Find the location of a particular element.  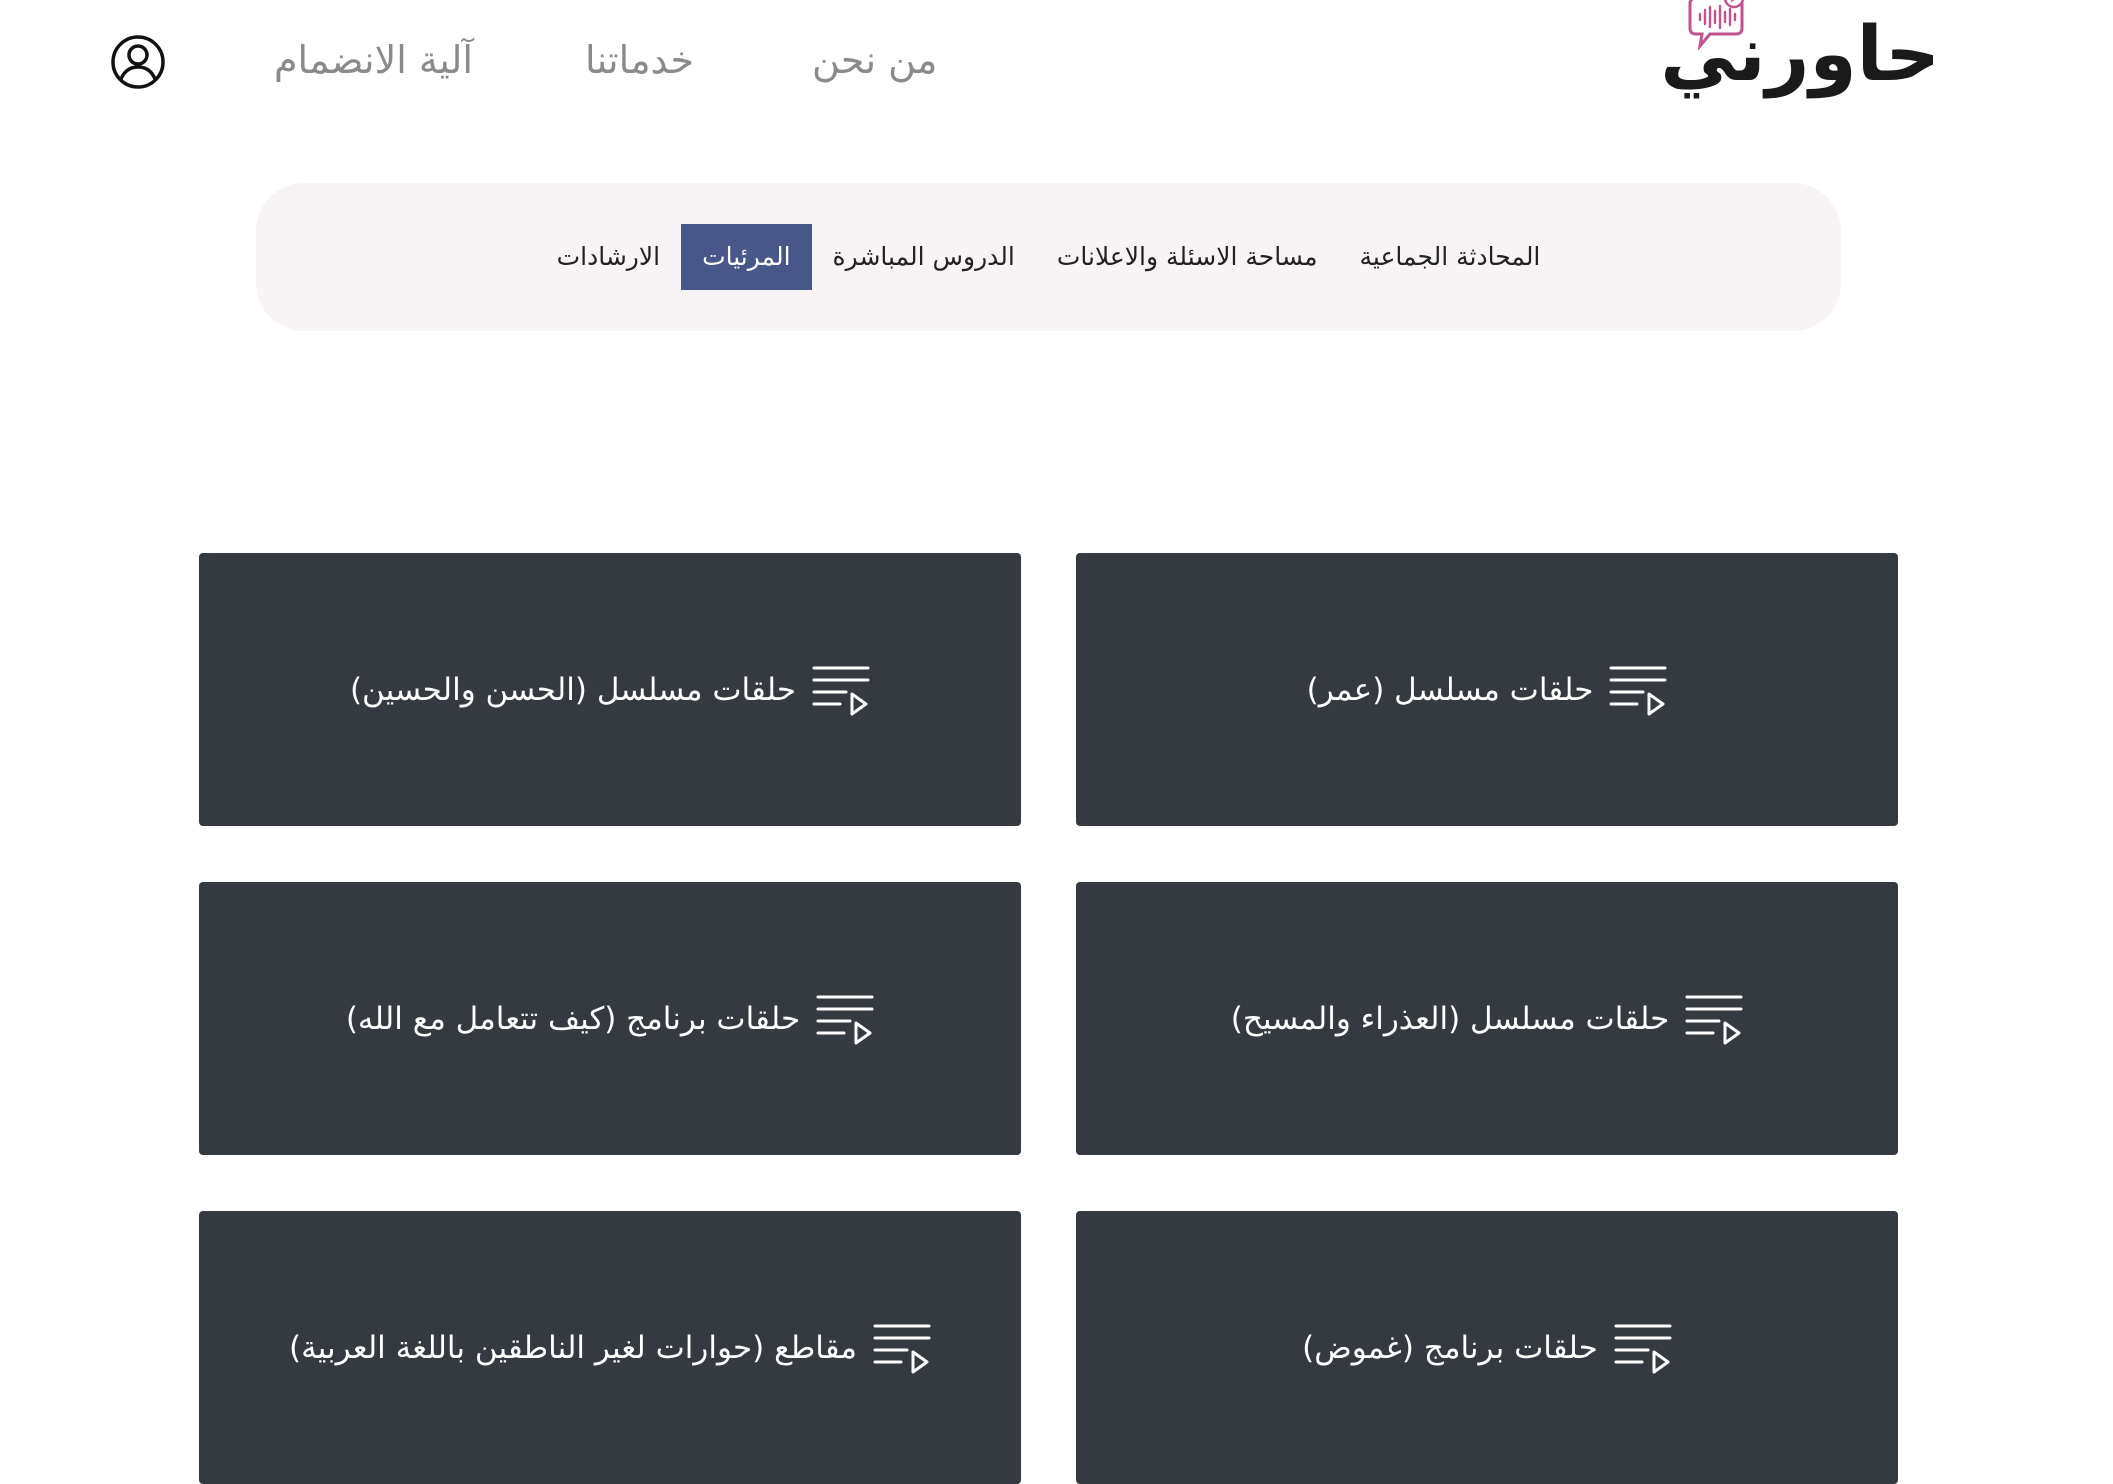

tab-videos: المرئيات is located at coordinates (746, 257).